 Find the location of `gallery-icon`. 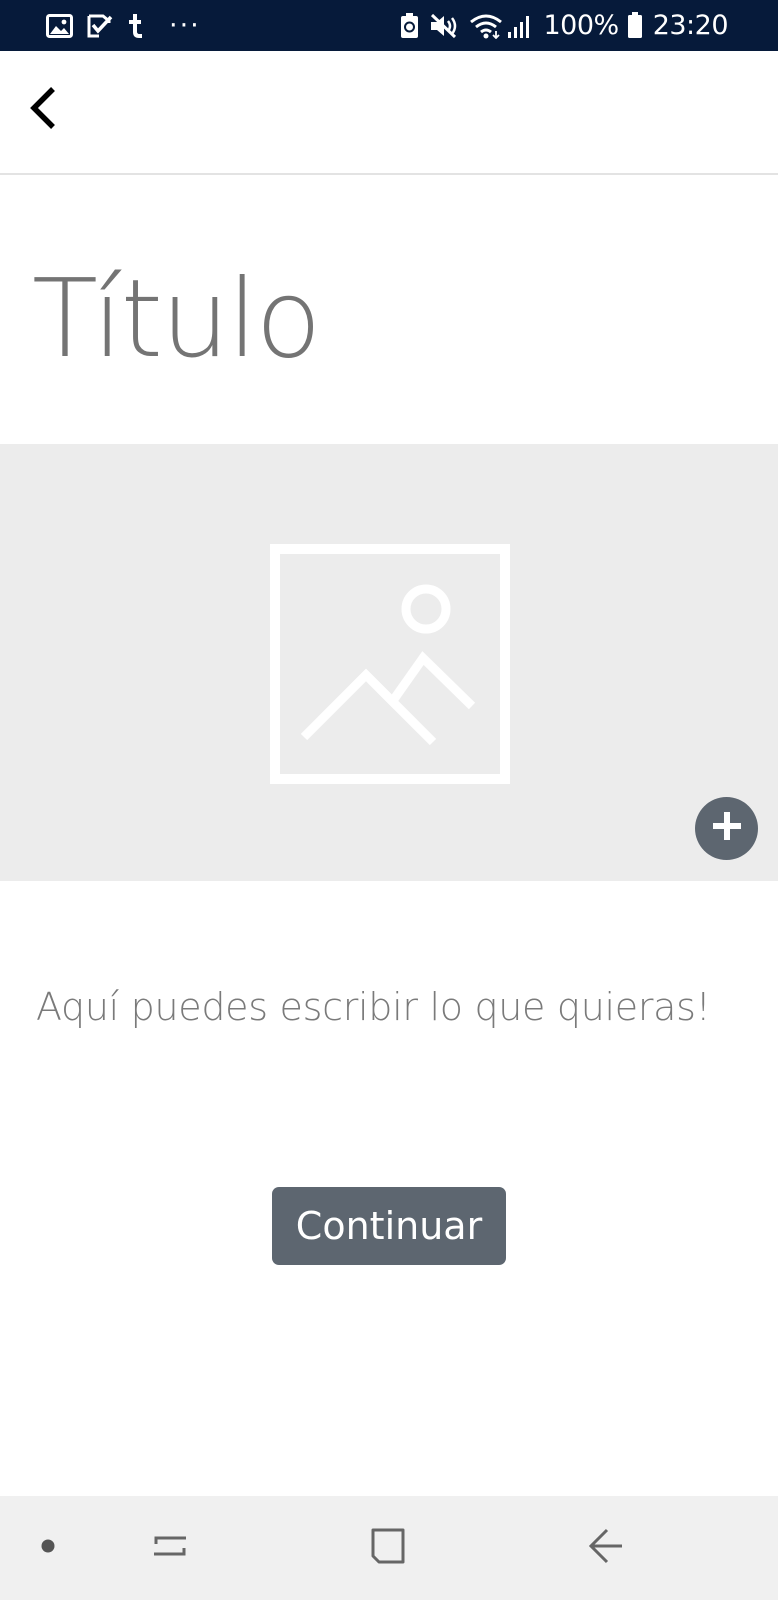

gallery-icon is located at coordinates (59, 25).